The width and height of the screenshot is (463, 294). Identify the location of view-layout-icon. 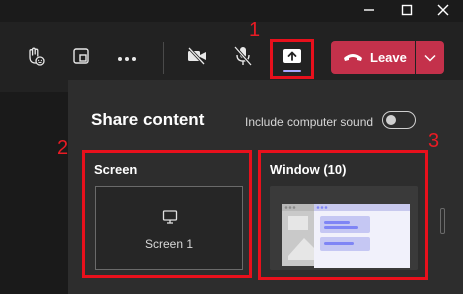
(81, 58).